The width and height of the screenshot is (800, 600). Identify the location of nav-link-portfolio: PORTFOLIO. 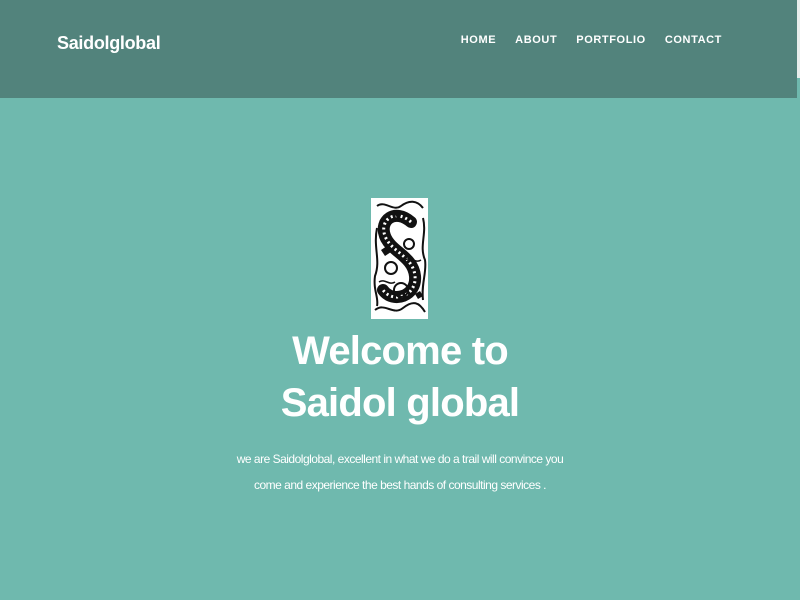
(611, 40).